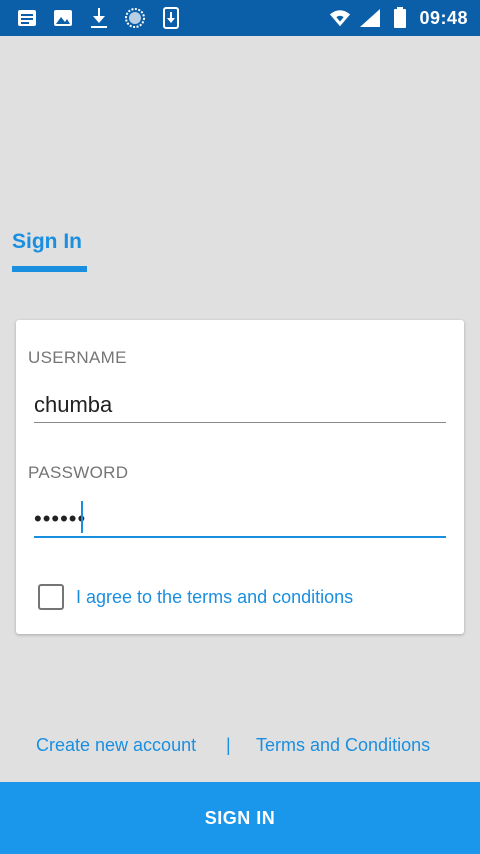 Image resolution: width=480 pixels, height=854 pixels. I want to click on download-icon, so click(99, 18).